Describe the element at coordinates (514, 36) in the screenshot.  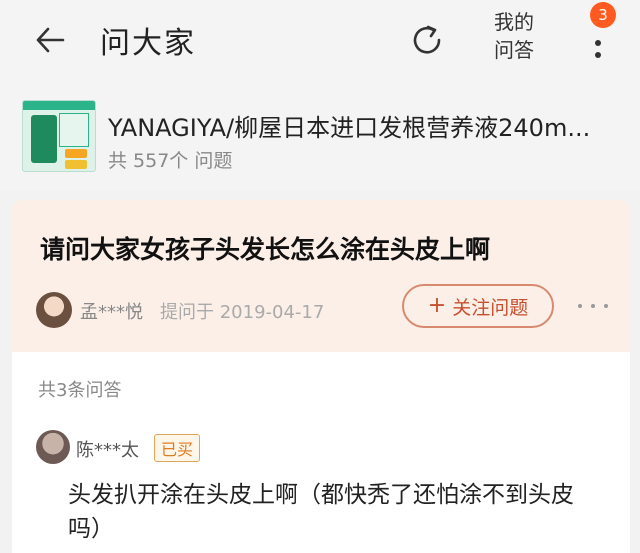
I see `my-qa-button: 我的 问答` at that location.